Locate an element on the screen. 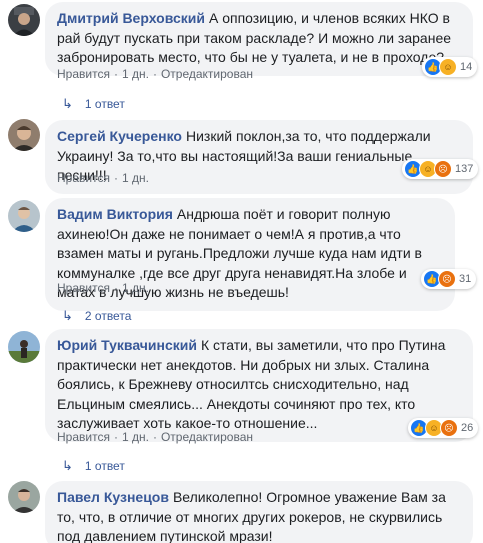 The width and height of the screenshot is (483, 543). reactions-summary: 👍 ☺ ☹ 137 is located at coordinates (440, 169).